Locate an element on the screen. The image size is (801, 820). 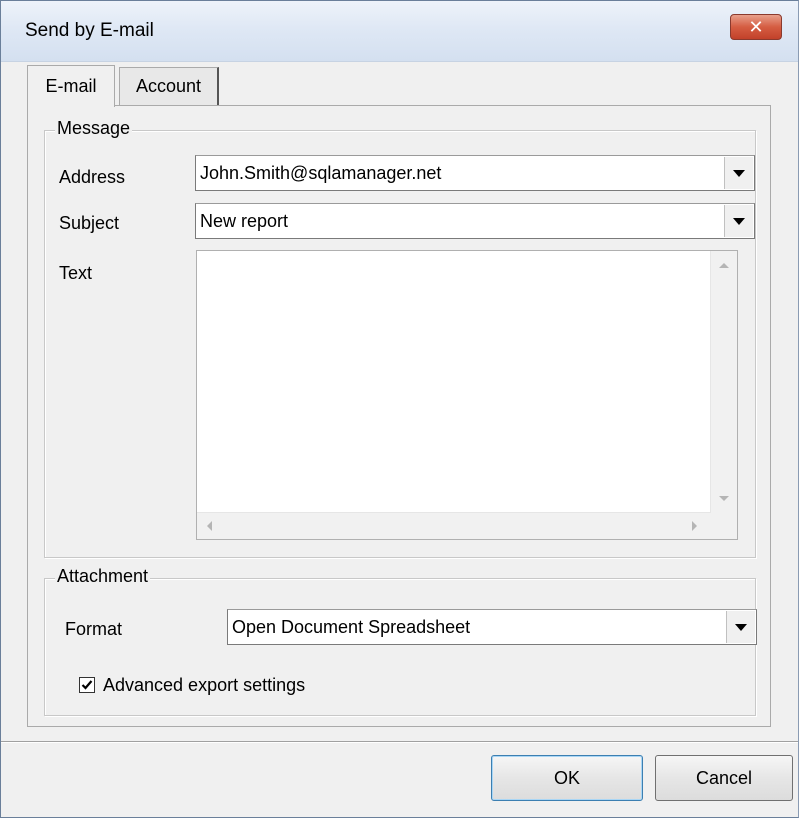
tab-email: E-mail is located at coordinates (71, 86).